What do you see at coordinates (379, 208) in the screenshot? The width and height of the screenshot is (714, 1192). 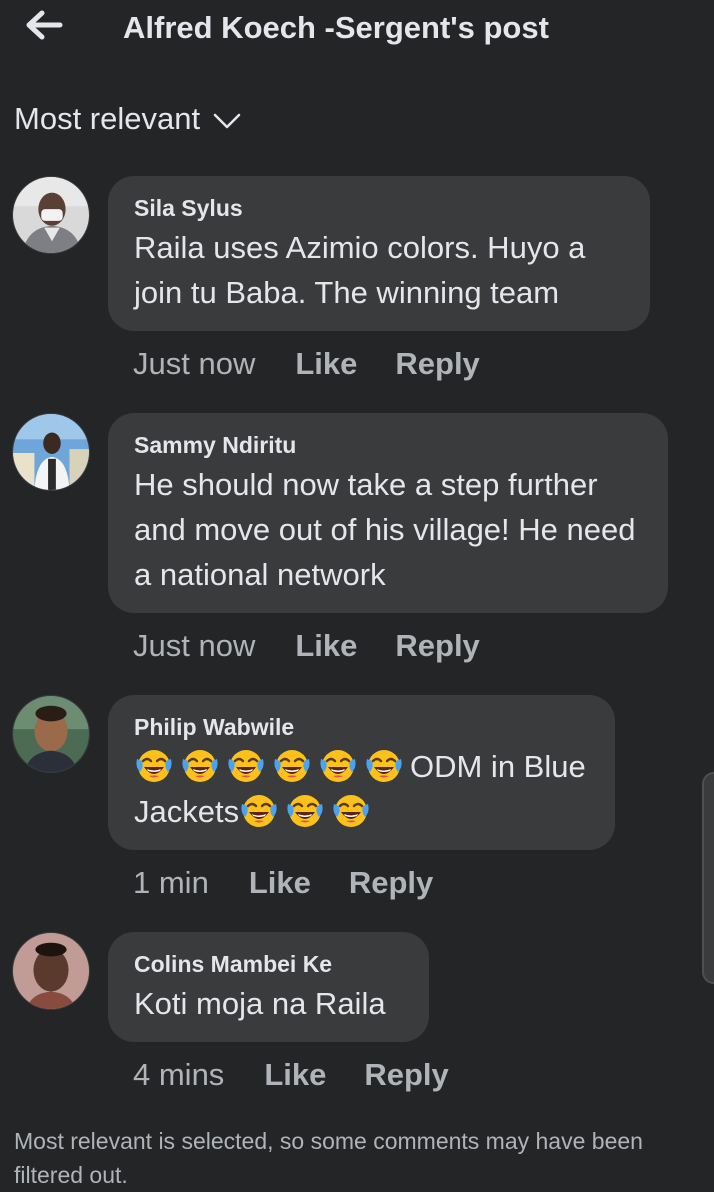 I see `comment-author: Sila Sylus` at bounding box center [379, 208].